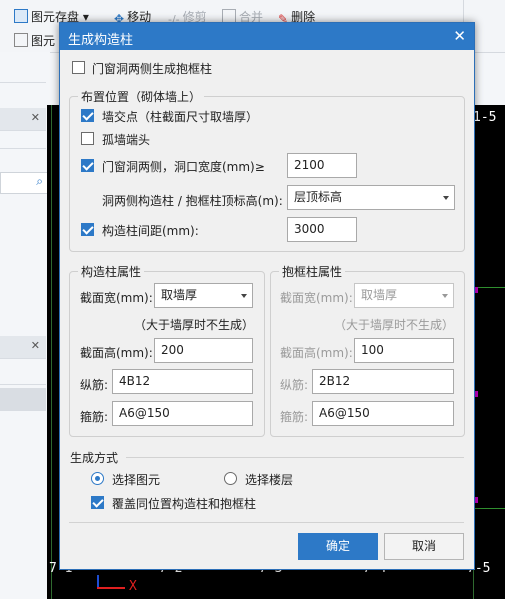 The width and height of the screenshot is (505, 599). I want to click on cc-longitudinal-bar-input: 4B12, so click(182, 381).